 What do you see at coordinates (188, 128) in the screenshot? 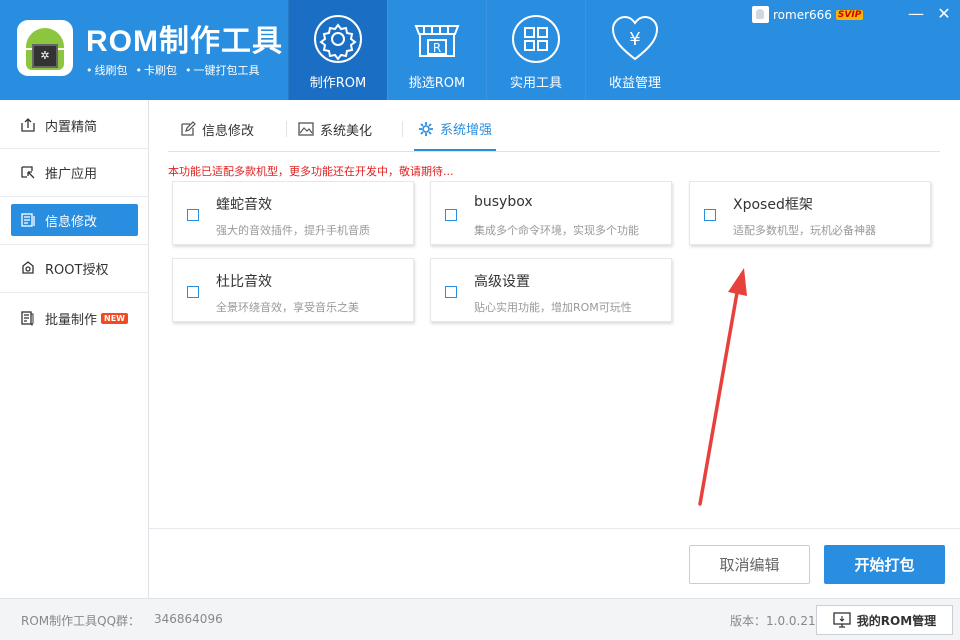
I see `edit-icon` at bounding box center [188, 128].